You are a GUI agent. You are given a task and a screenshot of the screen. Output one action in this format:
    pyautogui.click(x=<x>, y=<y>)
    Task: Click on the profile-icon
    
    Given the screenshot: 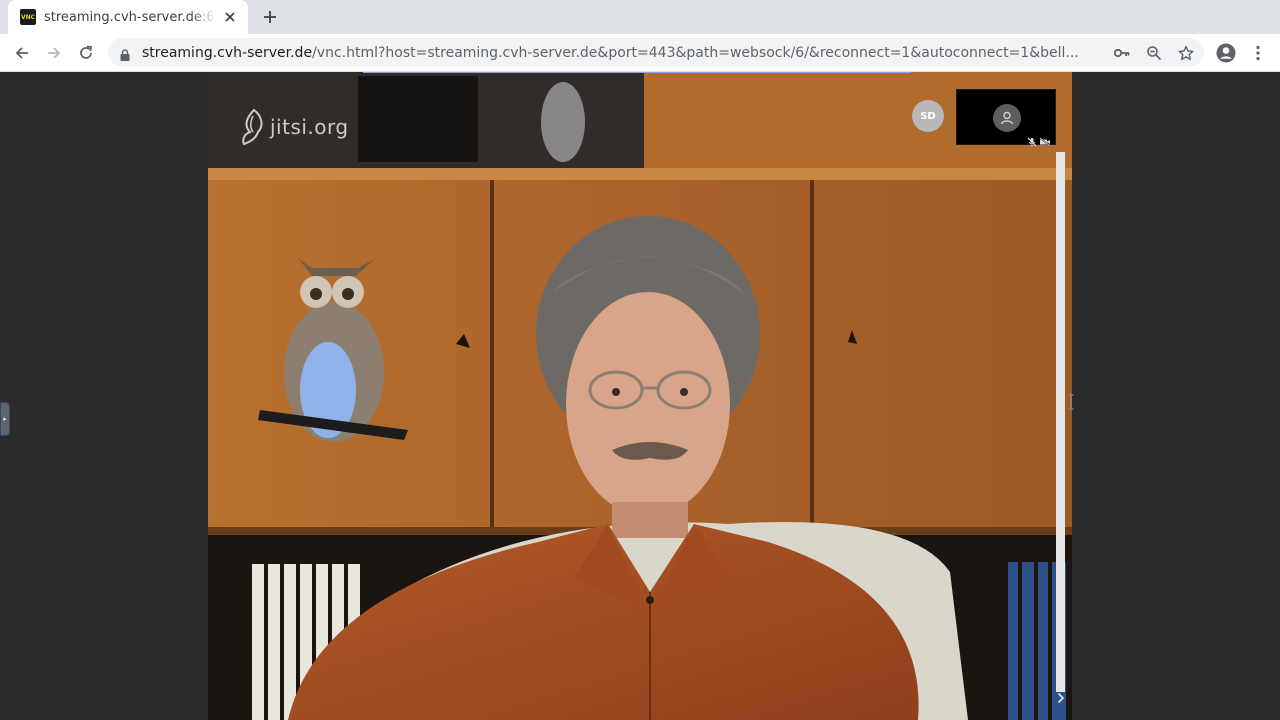 What is the action you would take?
    pyautogui.click(x=1226, y=53)
    